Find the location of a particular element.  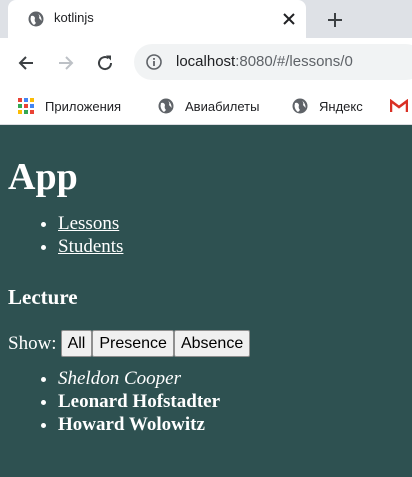

students-link: Students is located at coordinates (90, 246).